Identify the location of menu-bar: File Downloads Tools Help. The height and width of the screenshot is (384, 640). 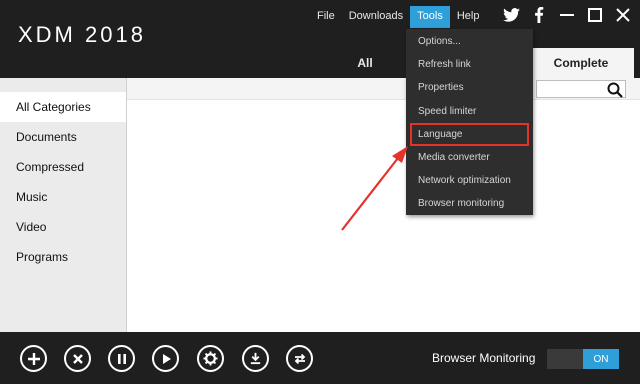
(398, 17).